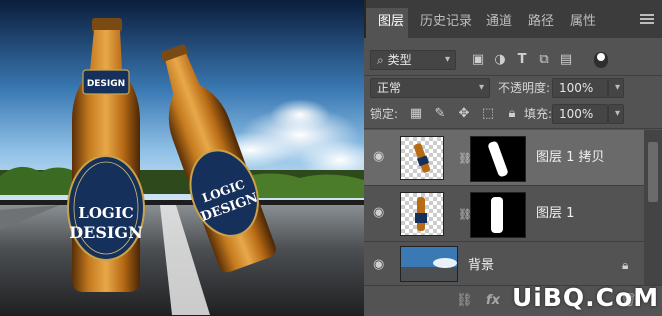 The width and height of the screenshot is (662, 316). Describe the element at coordinates (576, 88) in the screenshot. I see `opacity-value: 100%` at that location.